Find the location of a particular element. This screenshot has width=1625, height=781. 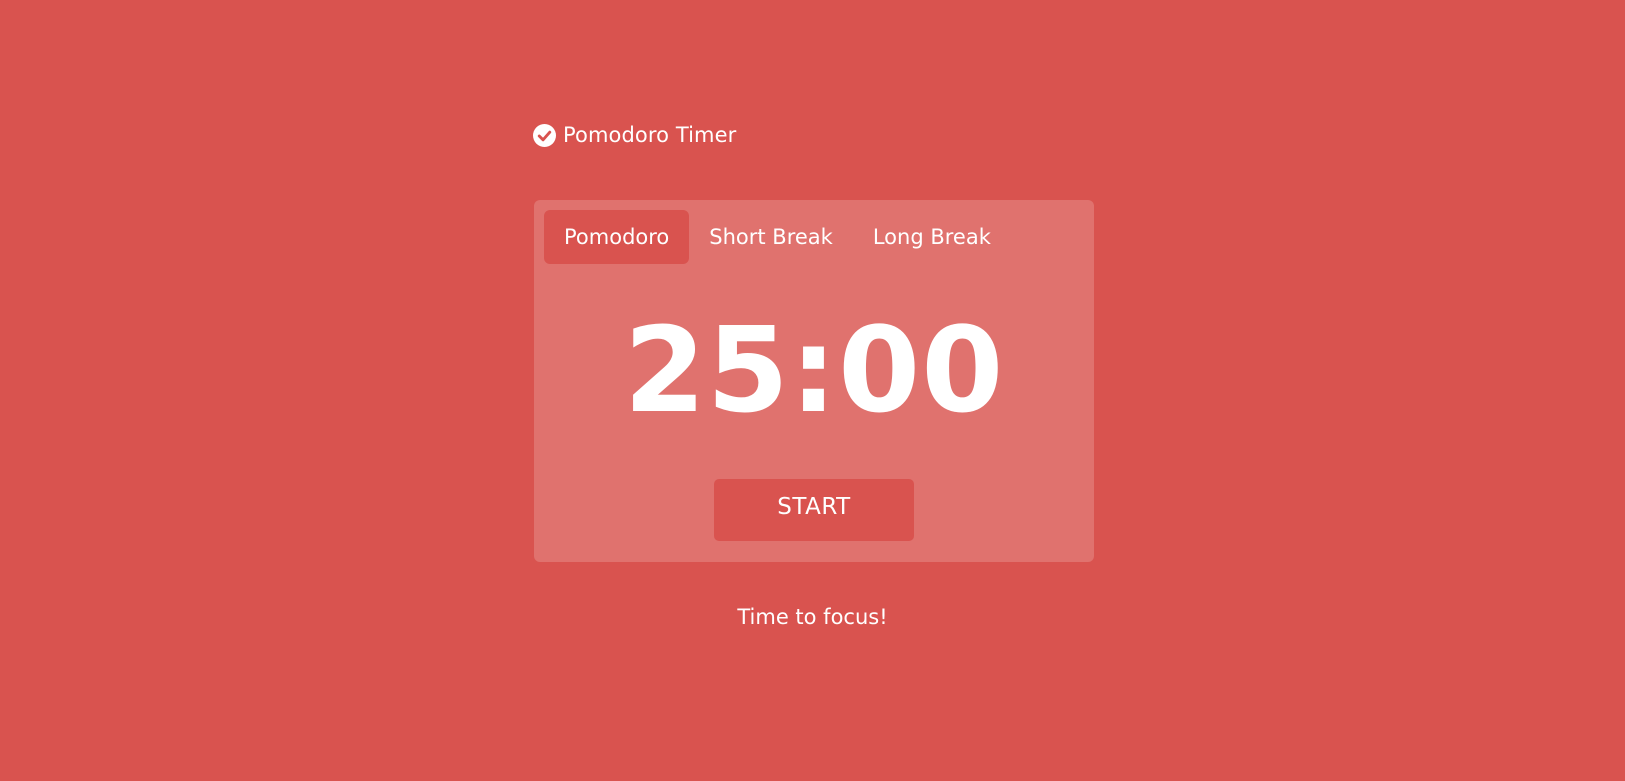

app-header: Pomodoro Timer is located at coordinates (634, 135).